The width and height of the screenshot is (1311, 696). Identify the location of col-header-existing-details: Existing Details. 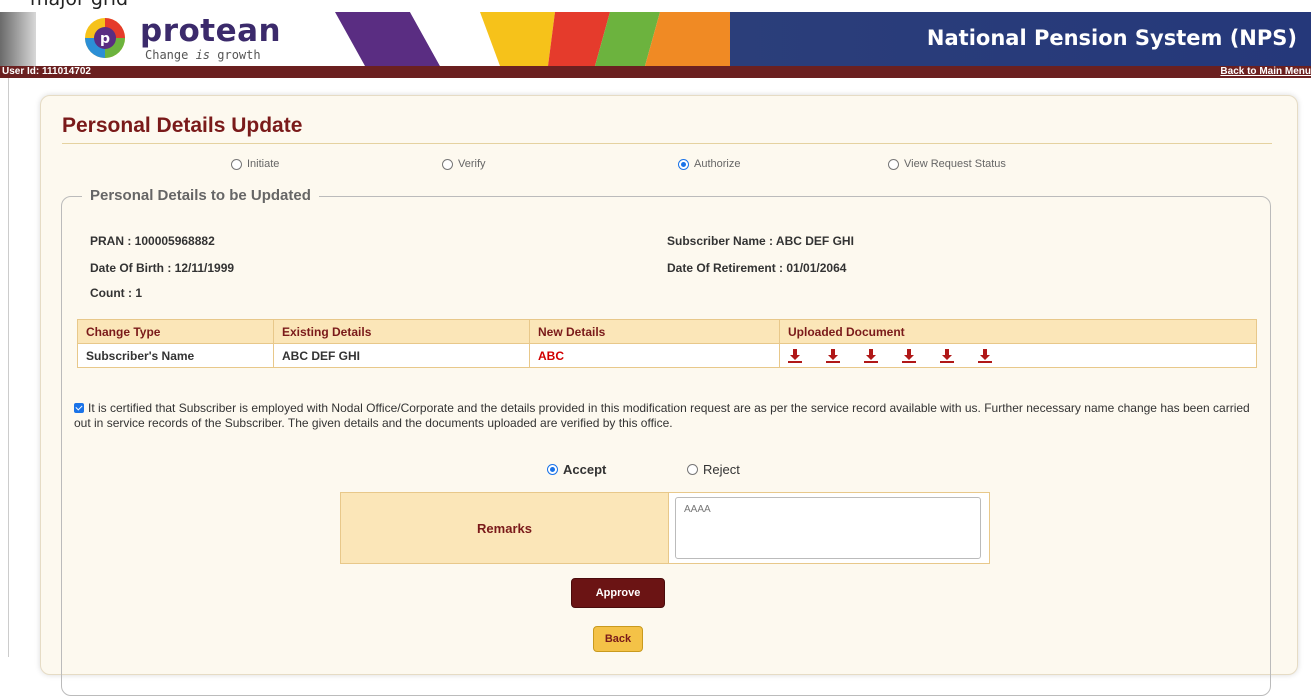
(401, 331).